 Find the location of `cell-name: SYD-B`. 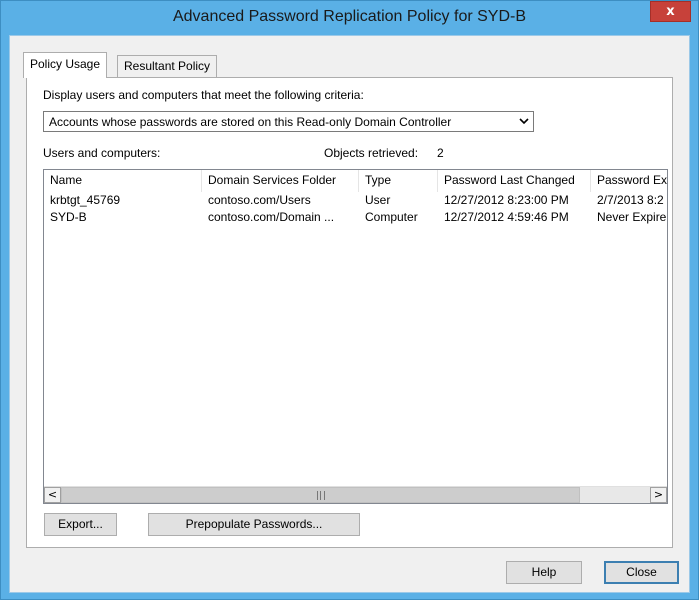

cell-name: SYD-B is located at coordinates (68, 217).